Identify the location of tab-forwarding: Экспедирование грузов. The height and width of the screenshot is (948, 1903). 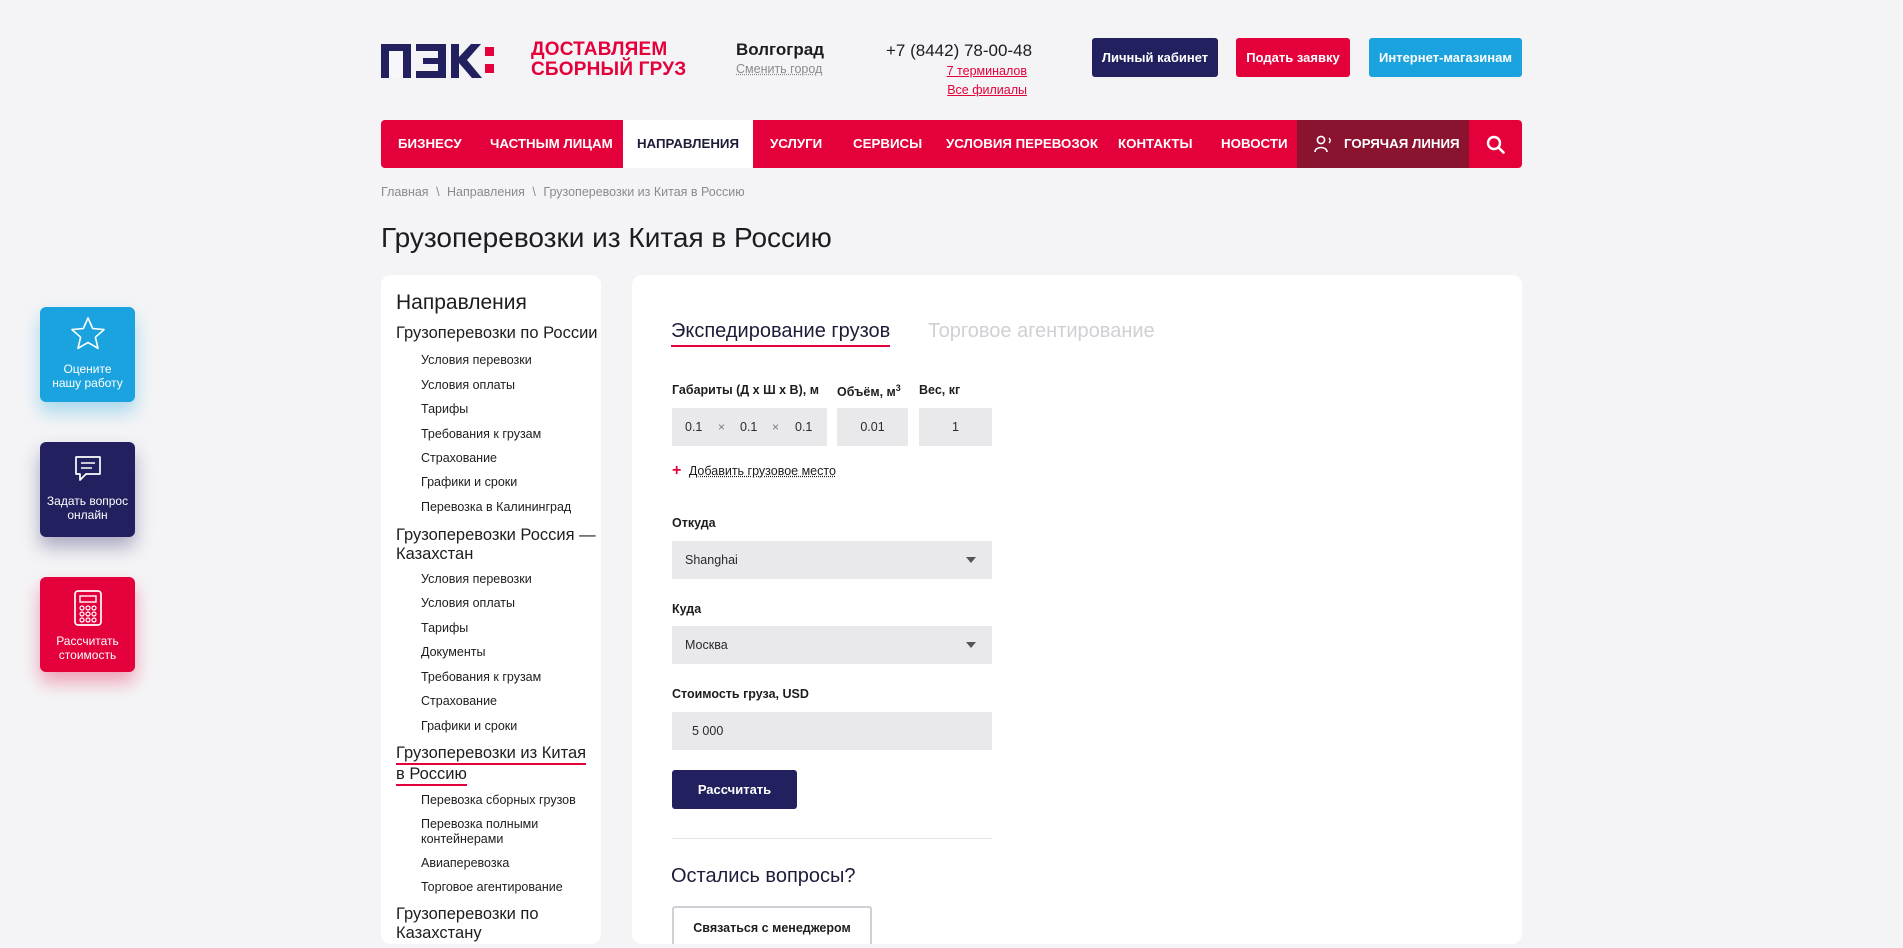
(781, 333).